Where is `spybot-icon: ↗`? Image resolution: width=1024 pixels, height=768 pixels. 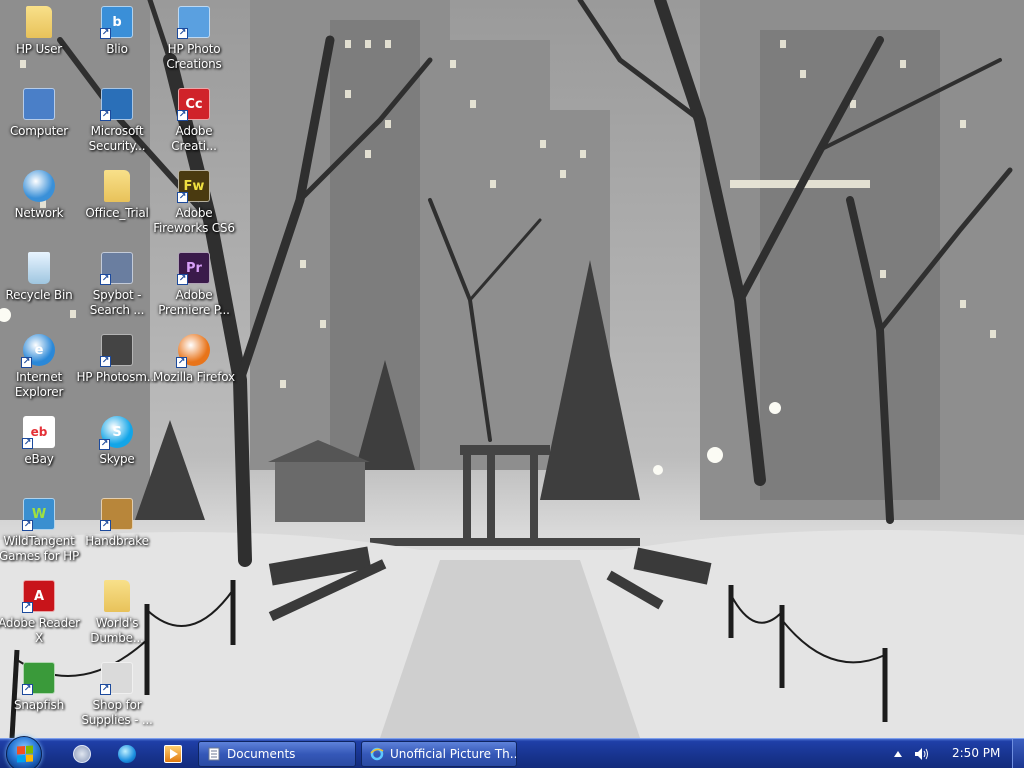
spybot-icon: ↗ is located at coordinates (116, 268).